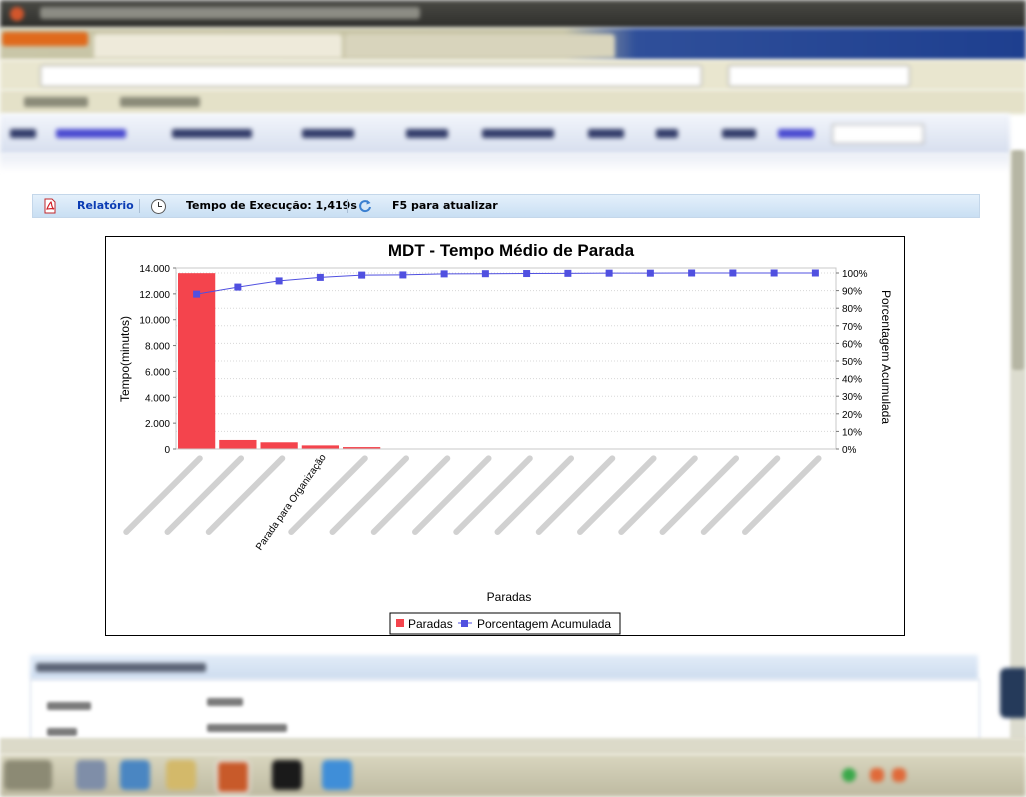 The height and width of the screenshot is (797, 1026). I want to click on y2-tick-label: 80%, so click(852, 309).